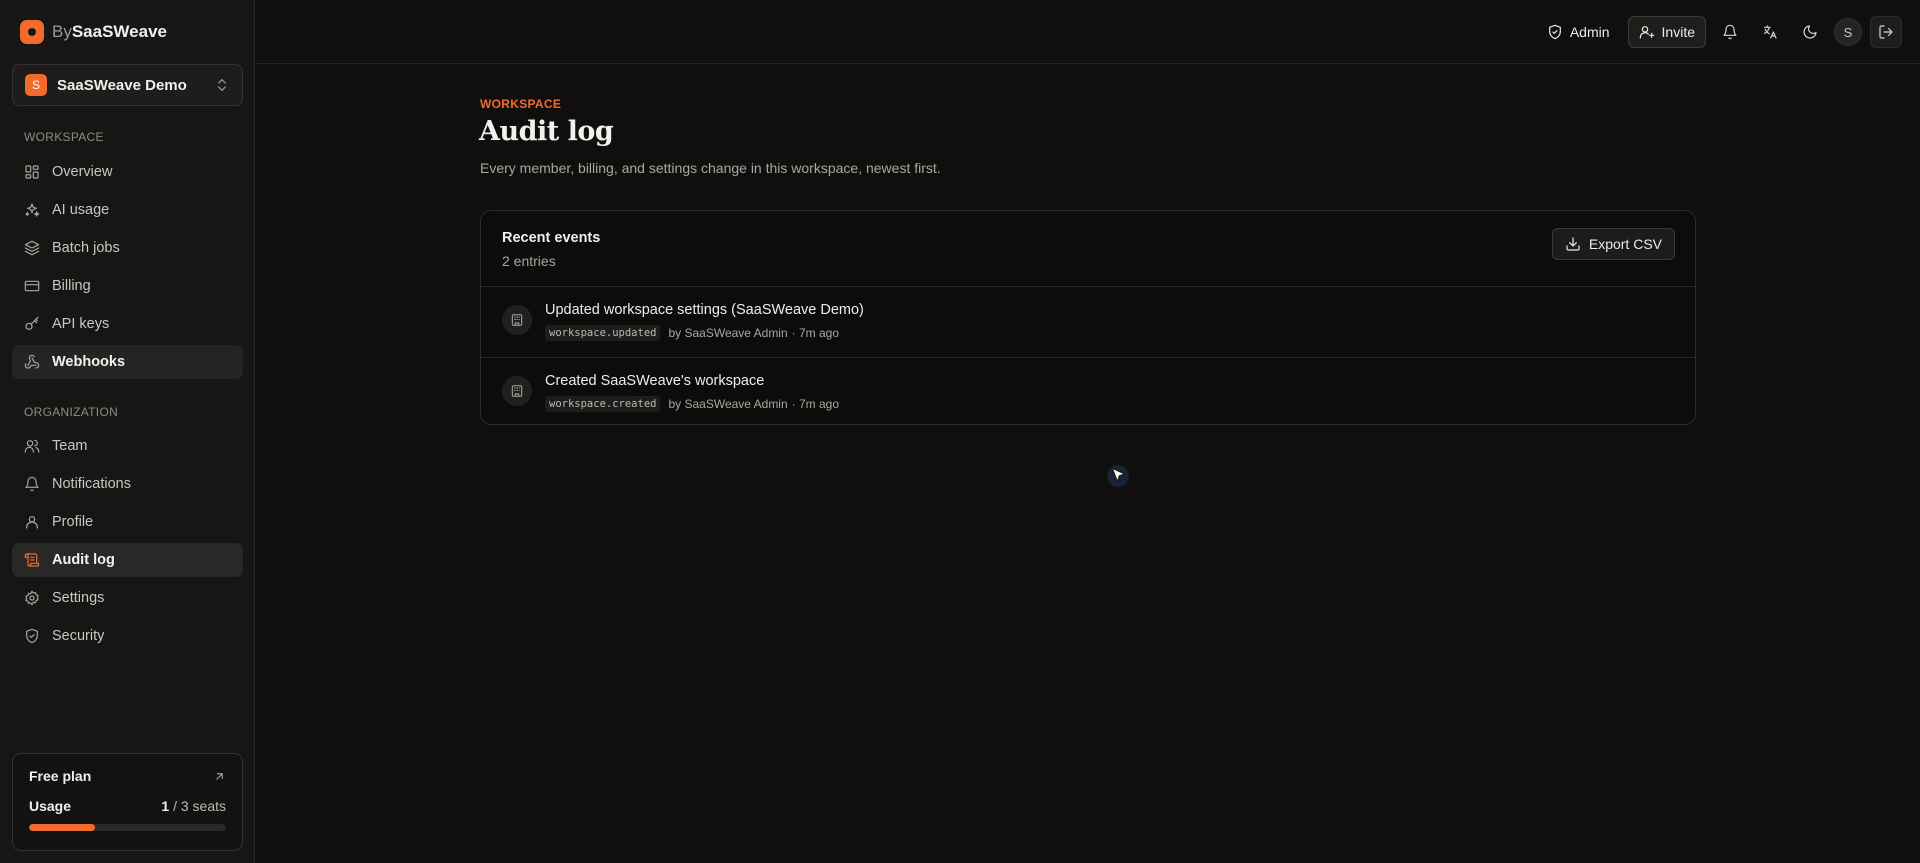 This screenshot has width=1920, height=863. I want to click on user-avatar: S, so click(1848, 32).